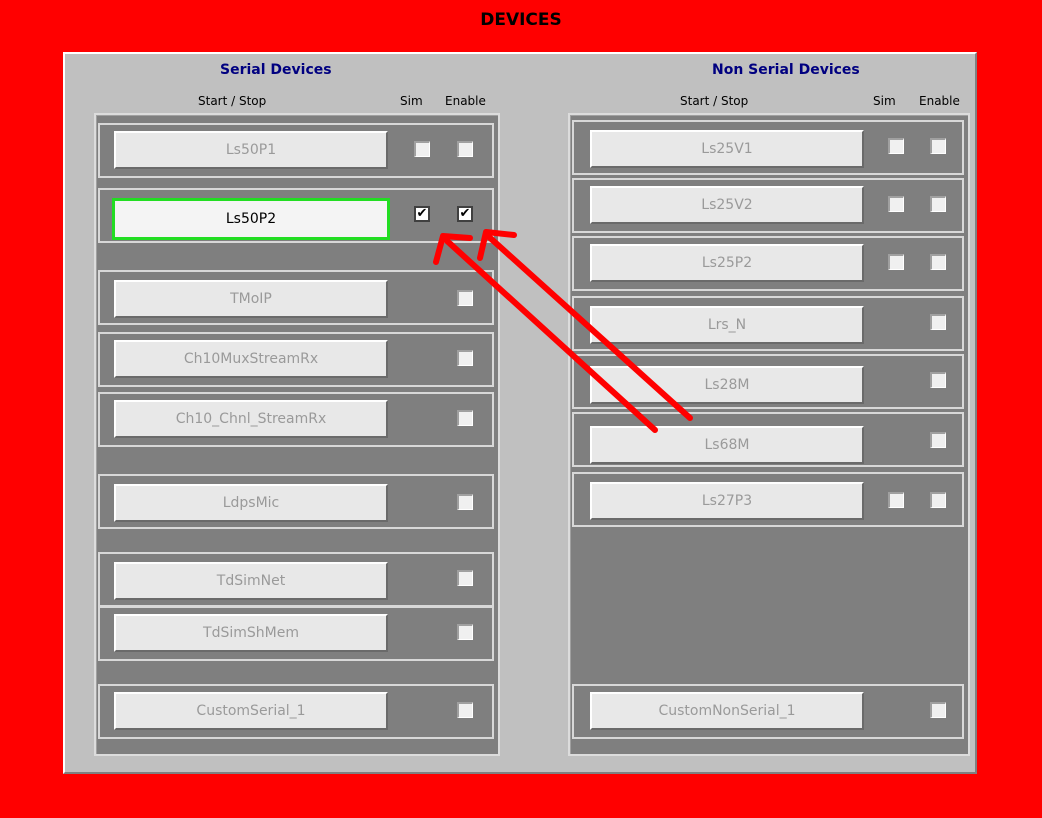 Image resolution: width=1042 pixels, height=818 pixels. I want to click on device-button-ls25p2: Ls25P2, so click(727, 263).